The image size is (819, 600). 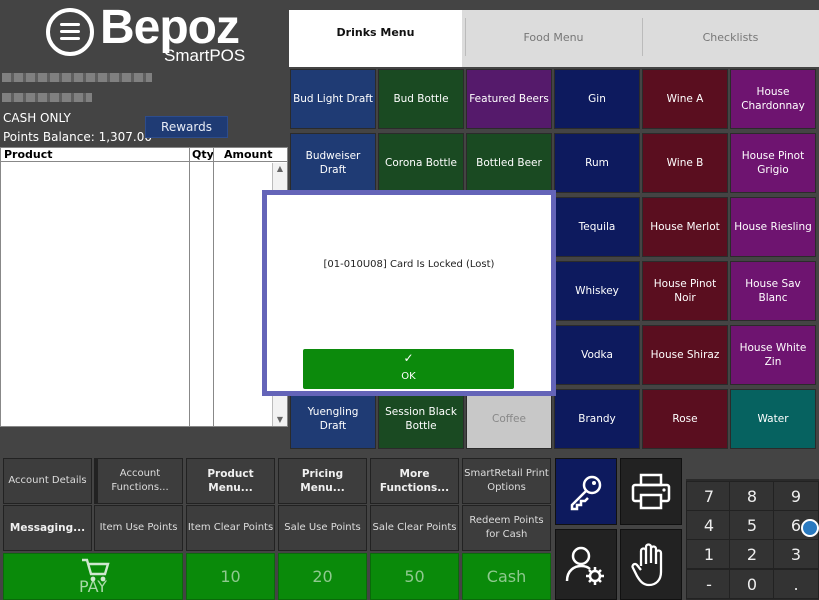 I want to click on tab-food-menu: Food Menu, so click(x=553, y=37).